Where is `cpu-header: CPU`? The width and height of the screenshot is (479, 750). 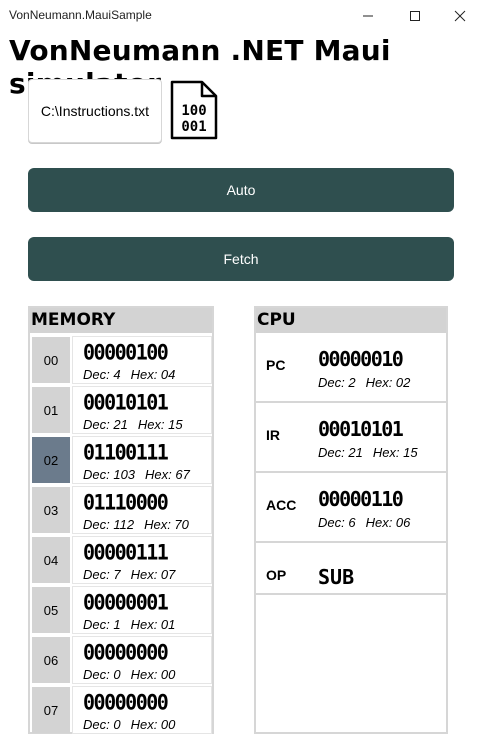
cpu-header: CPU is located at coordinates (351, 320).